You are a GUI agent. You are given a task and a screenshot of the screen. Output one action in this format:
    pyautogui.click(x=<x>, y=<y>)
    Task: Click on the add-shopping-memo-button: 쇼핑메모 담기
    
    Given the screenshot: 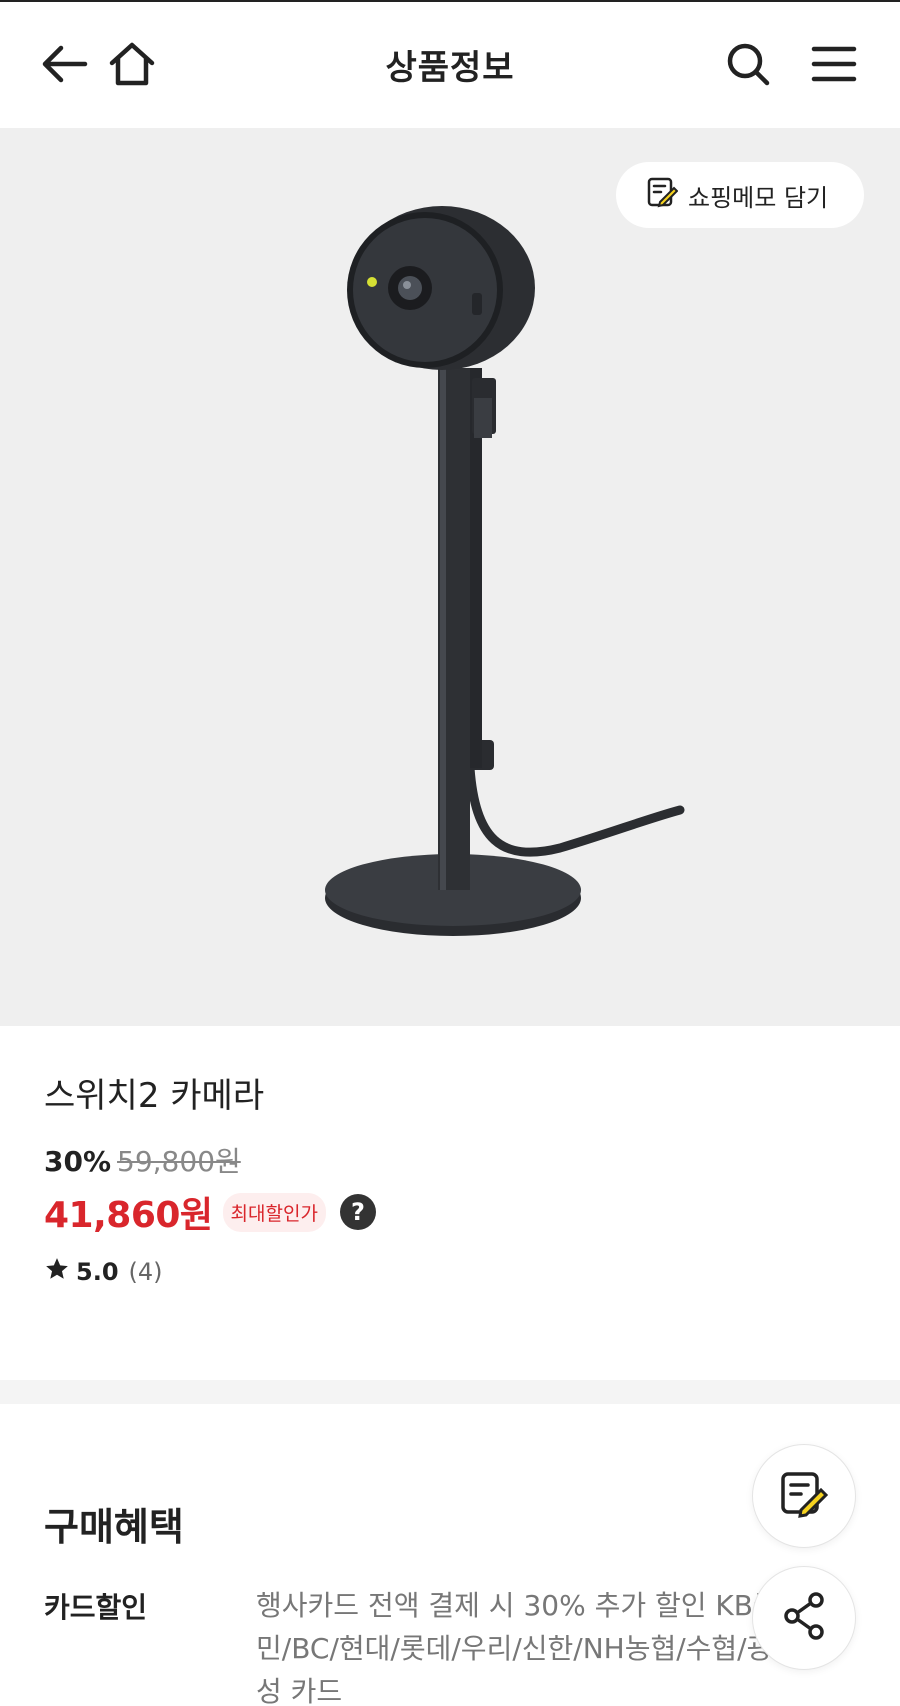 What is the action you would take?
    pyautogui.click(x=740, y=195)
    